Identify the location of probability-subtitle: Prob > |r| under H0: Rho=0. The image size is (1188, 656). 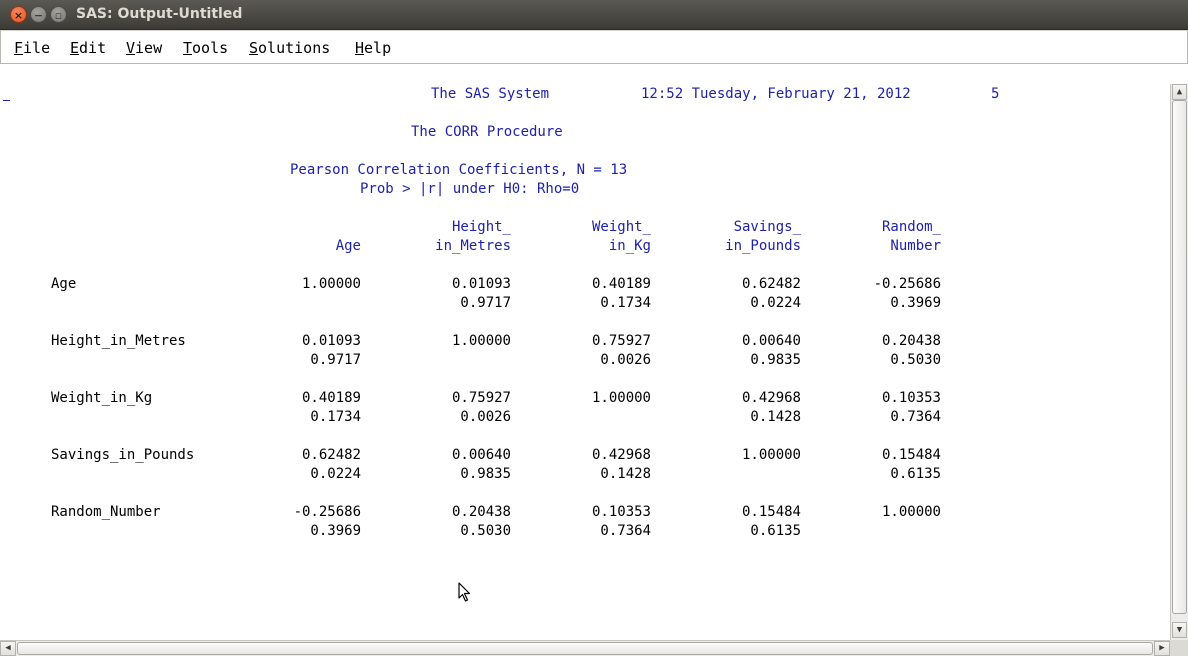
(470, 189).